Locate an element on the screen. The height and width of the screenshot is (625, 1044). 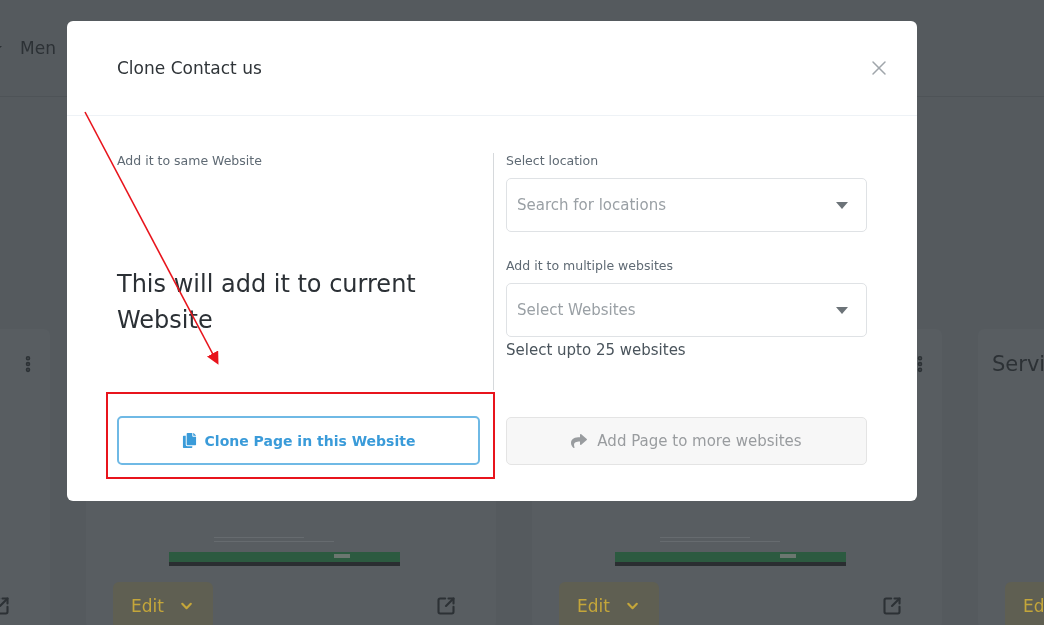
field-label: Select location is located at coordinates (553, 160).